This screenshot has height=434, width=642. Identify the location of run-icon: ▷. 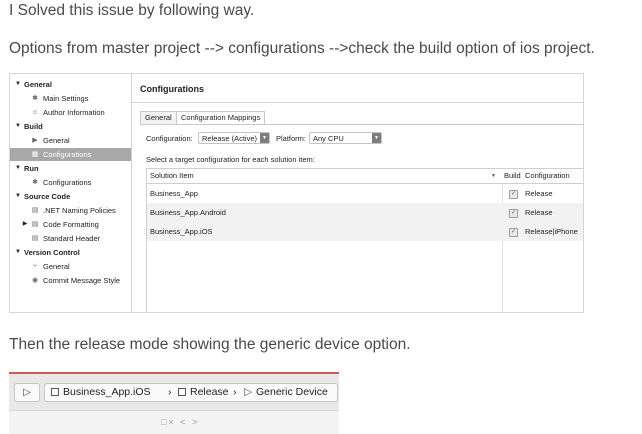
(27, 392).